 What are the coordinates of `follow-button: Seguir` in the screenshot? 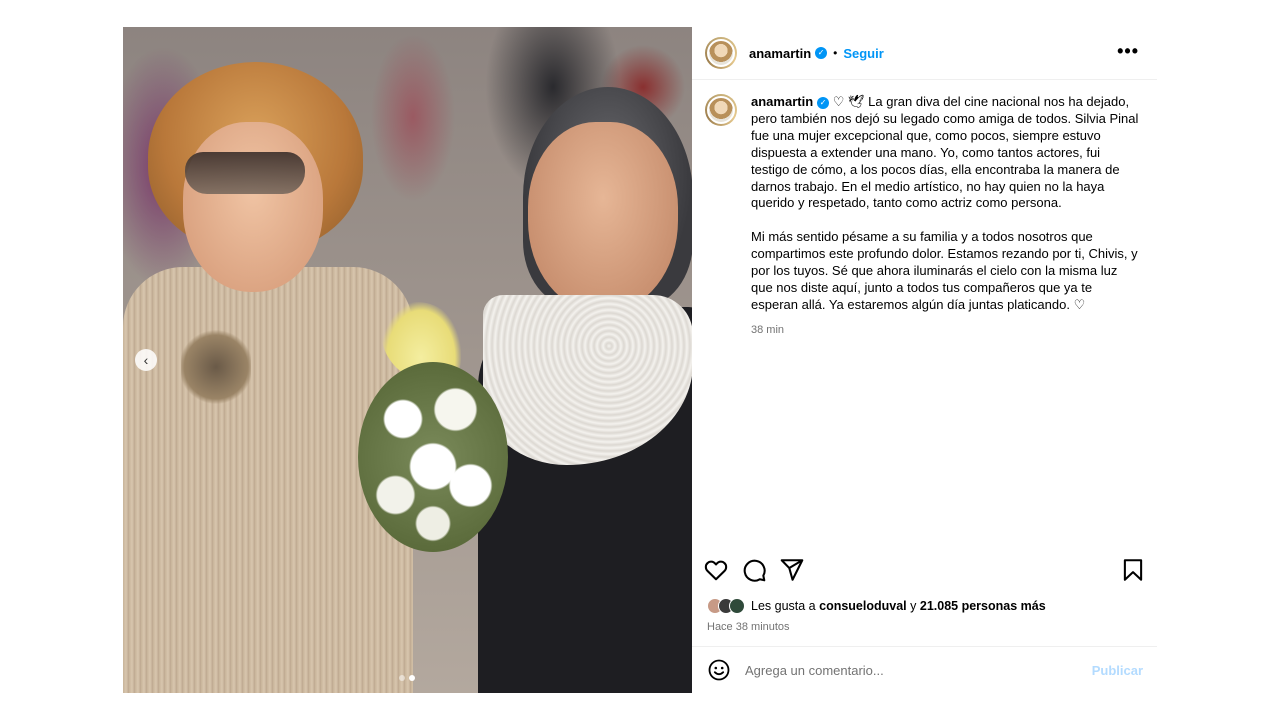 It's located at (863, 53).